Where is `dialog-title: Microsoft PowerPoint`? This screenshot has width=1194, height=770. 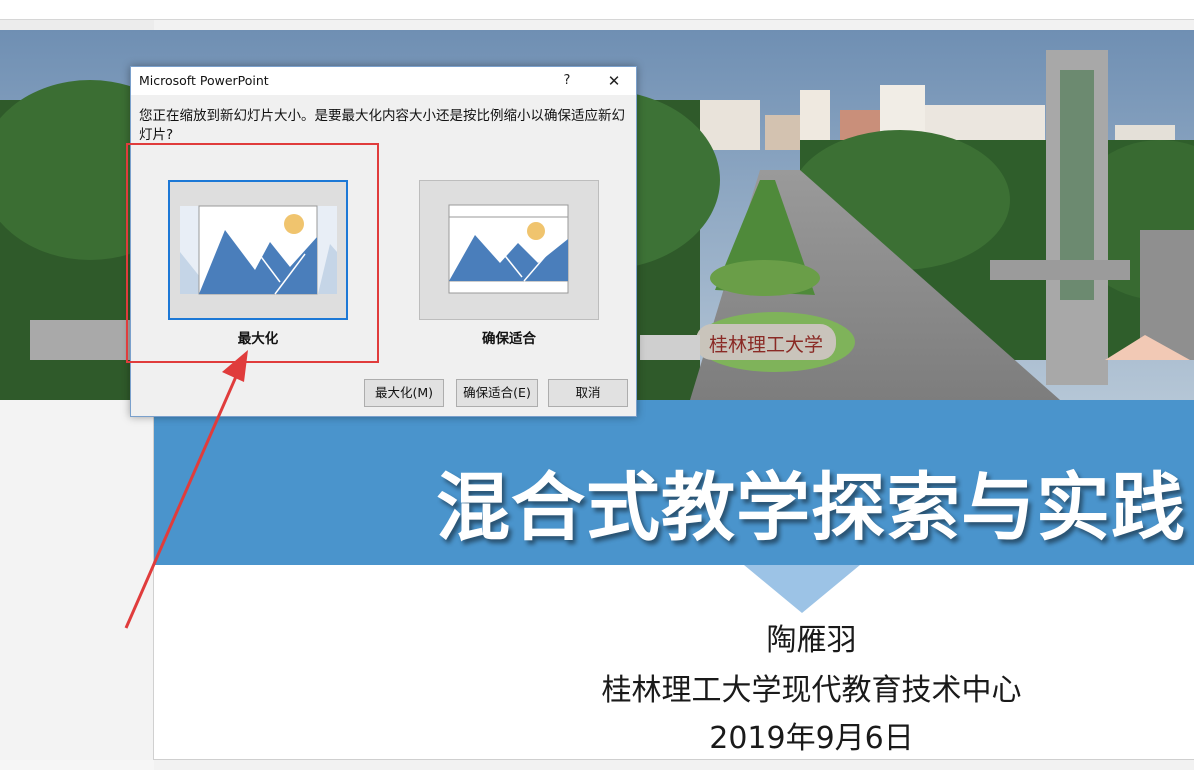 dialog-title: Microsoft PowerPoint is located at coordinates (204, 80).